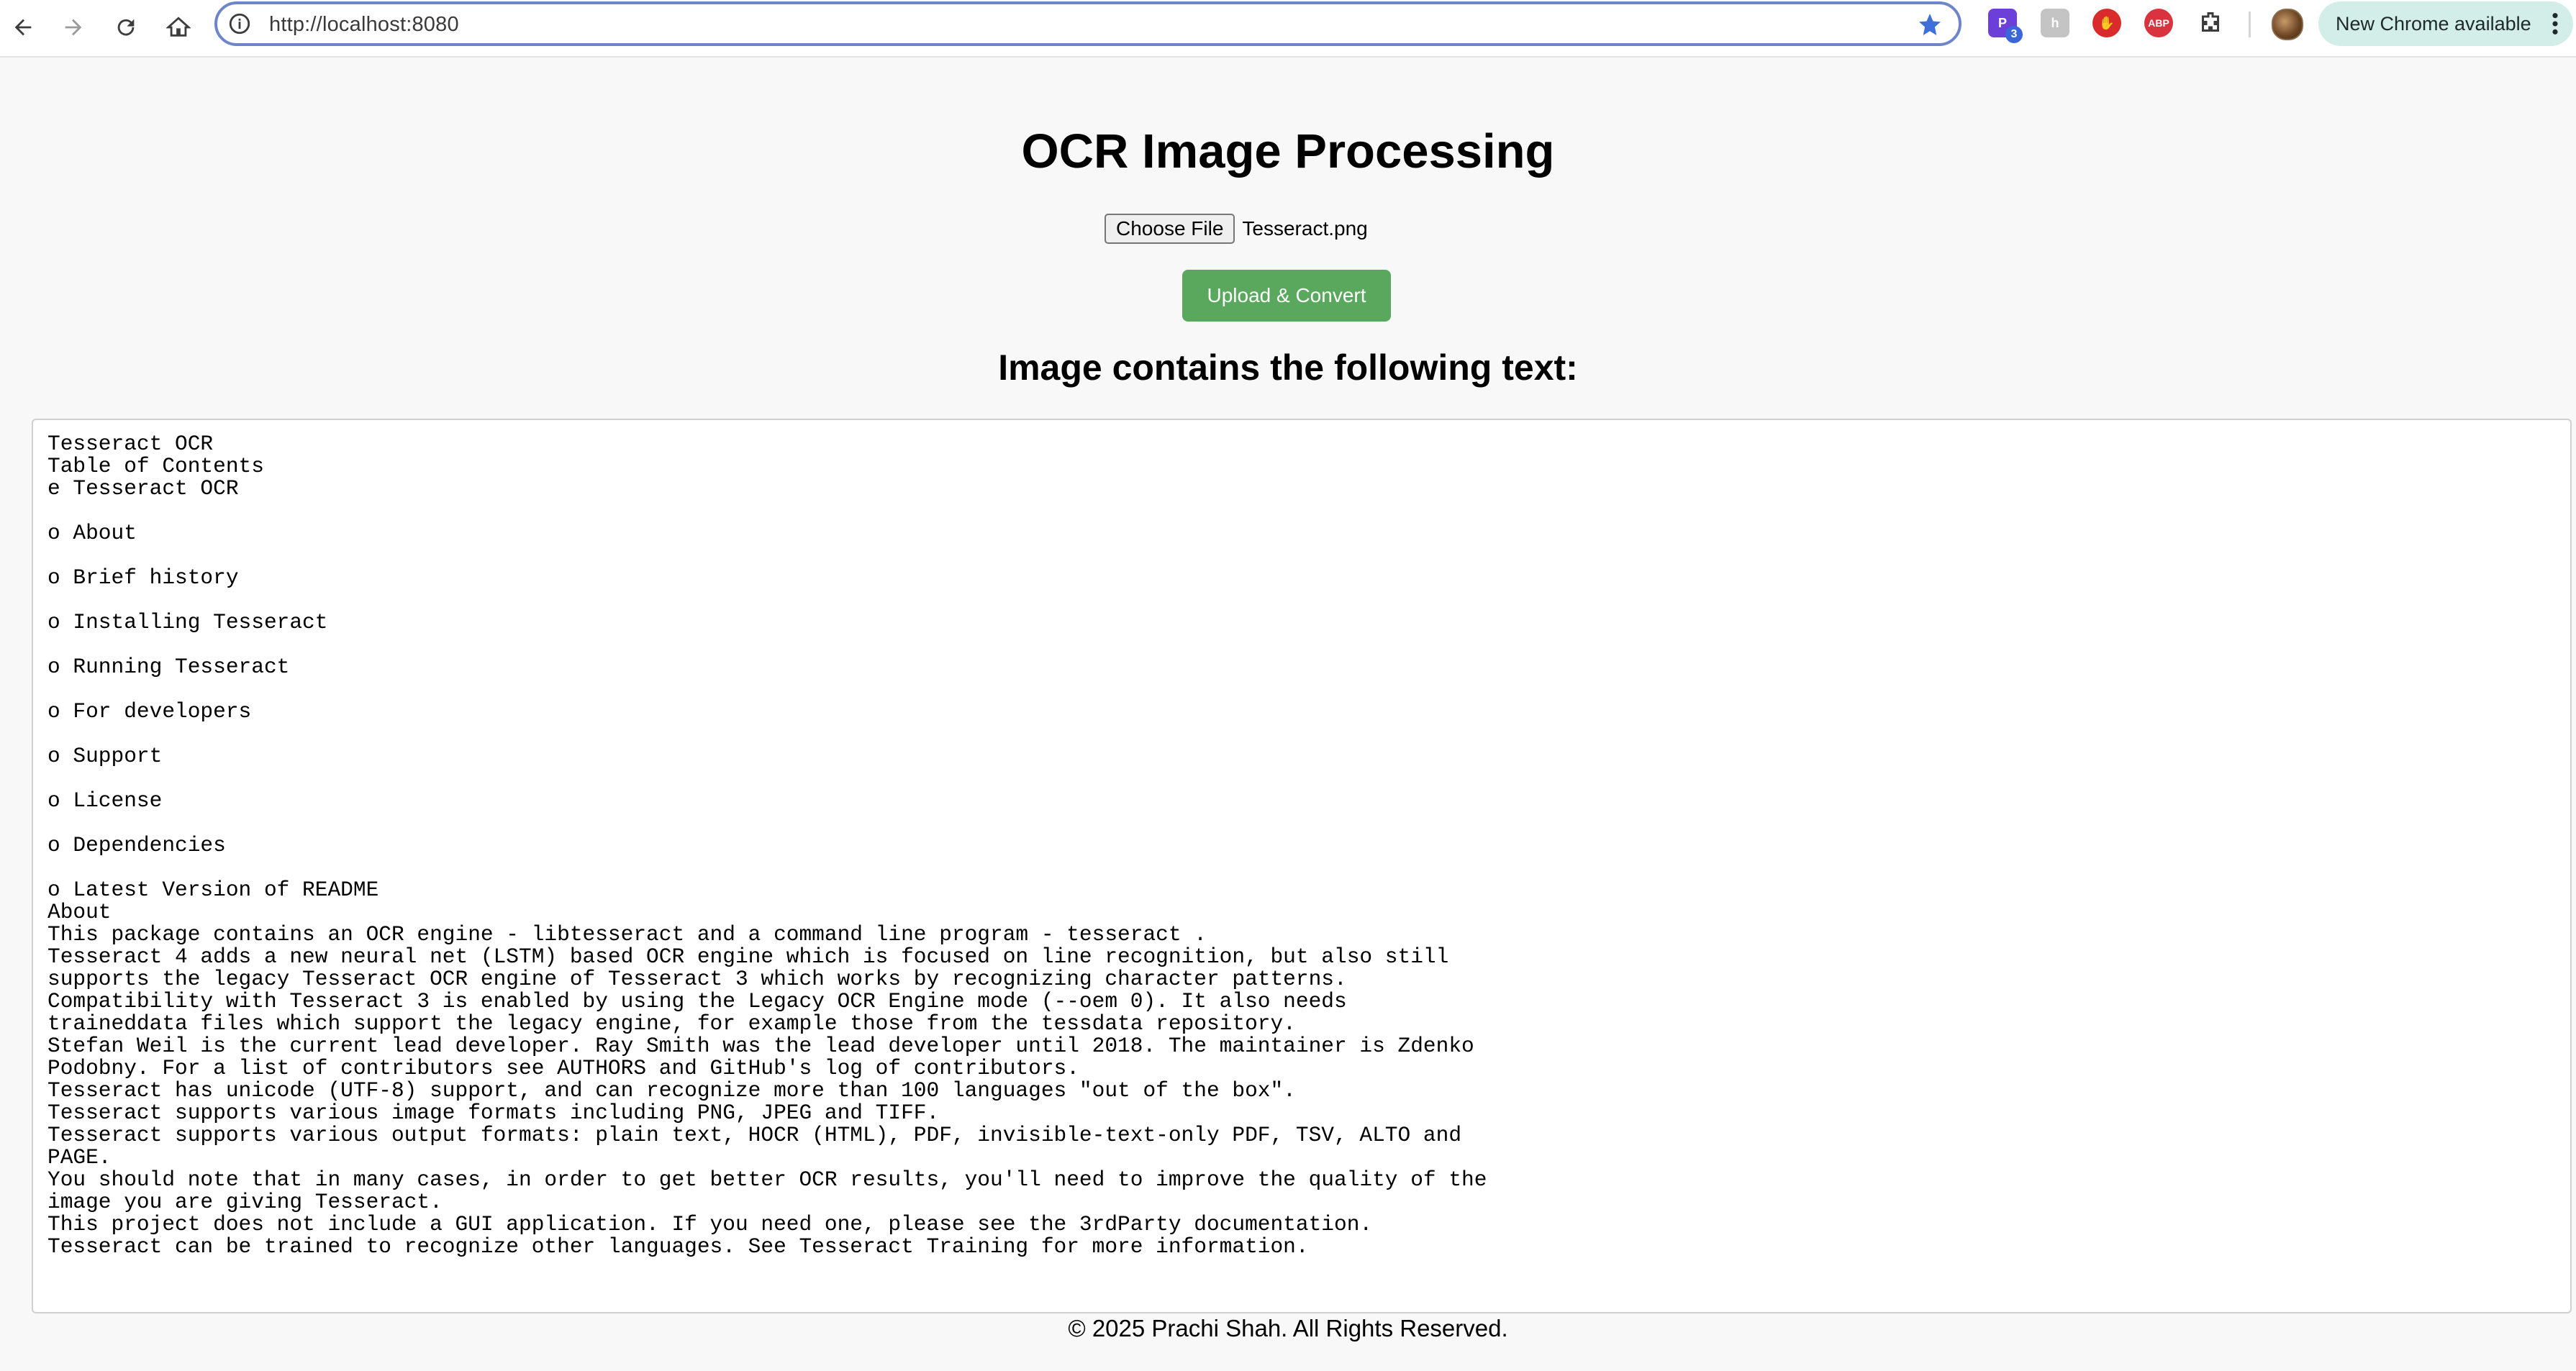 This screenshot has width=2576, height=1371. I want to click on red-hand-extension-icon: ✋, so click(2106, 23).